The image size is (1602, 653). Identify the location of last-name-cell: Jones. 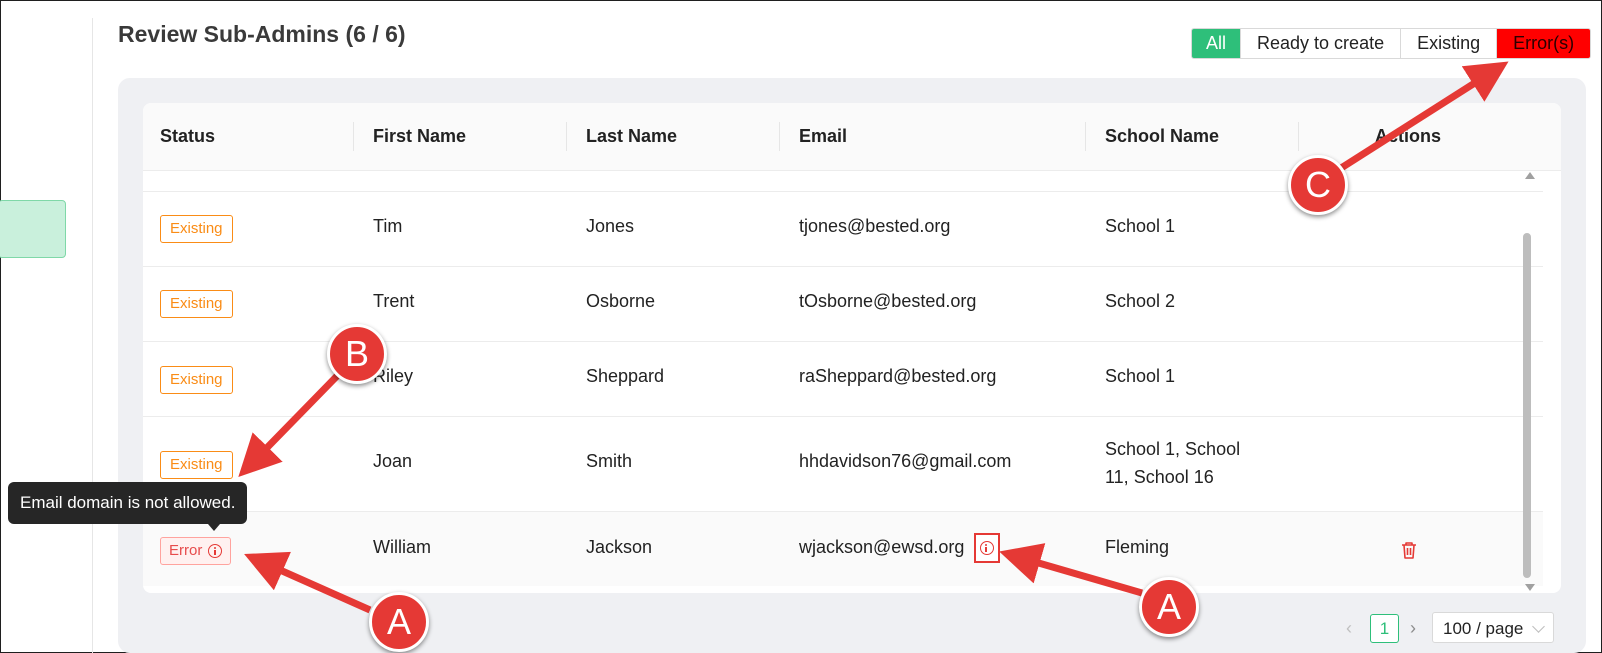
(610, 226).